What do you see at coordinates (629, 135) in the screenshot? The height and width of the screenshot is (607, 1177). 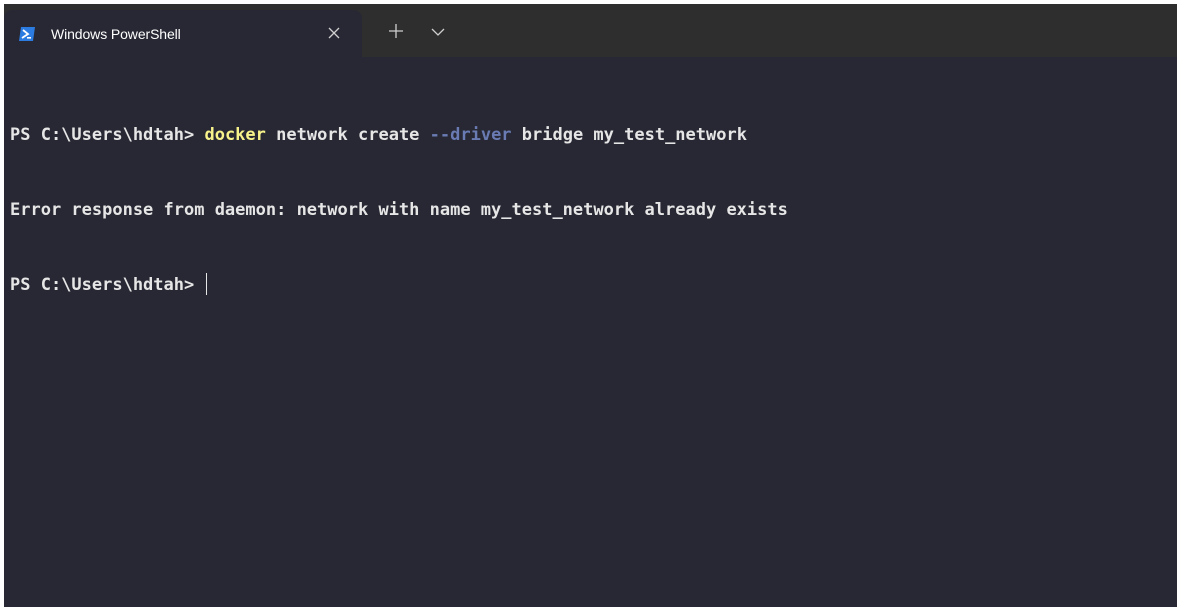 I see `command-args-rest: bridge my_test_network` at bounding box center [629, 135].